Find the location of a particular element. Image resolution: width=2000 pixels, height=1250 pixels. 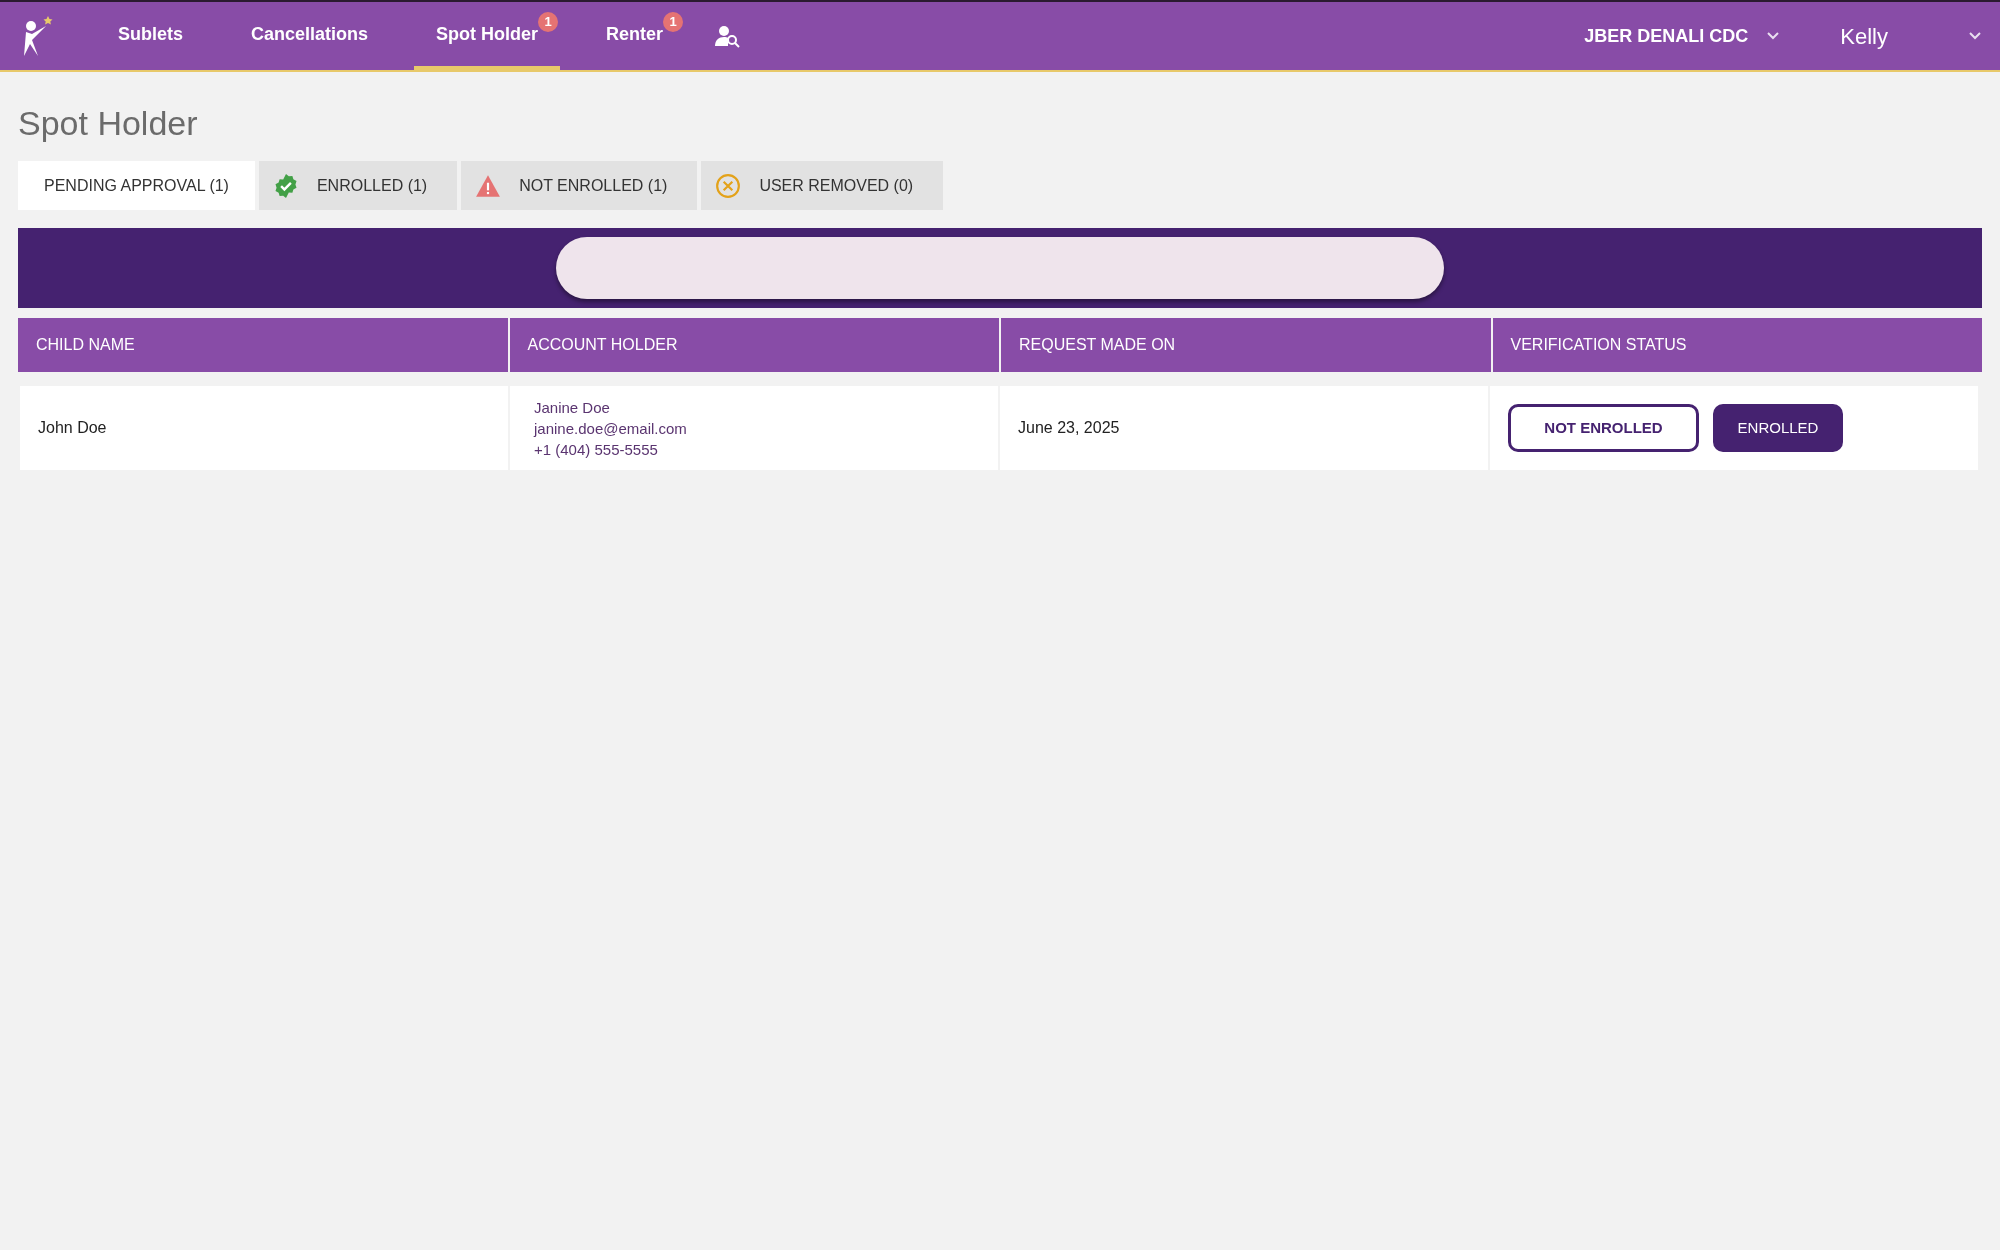

column-header: VERIFICATION STATUS is located at coordinates (1737, 345).